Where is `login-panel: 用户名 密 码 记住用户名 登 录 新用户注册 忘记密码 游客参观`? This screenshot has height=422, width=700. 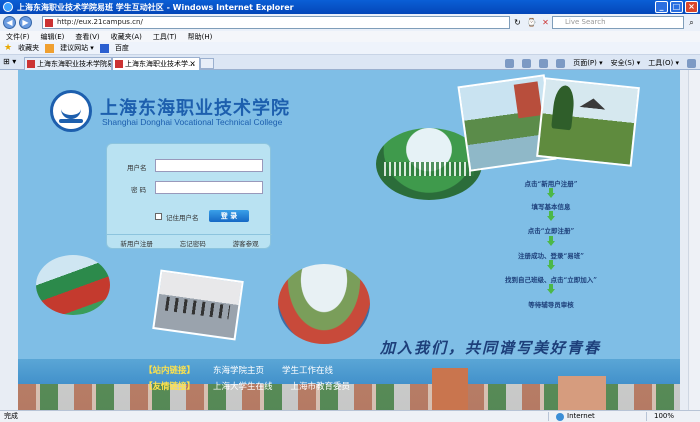
login-panel: 用户名 密 码 记住用户名 登 录 新用户注册 忘记密码 游客参观 is located at coordinates (189, 196).